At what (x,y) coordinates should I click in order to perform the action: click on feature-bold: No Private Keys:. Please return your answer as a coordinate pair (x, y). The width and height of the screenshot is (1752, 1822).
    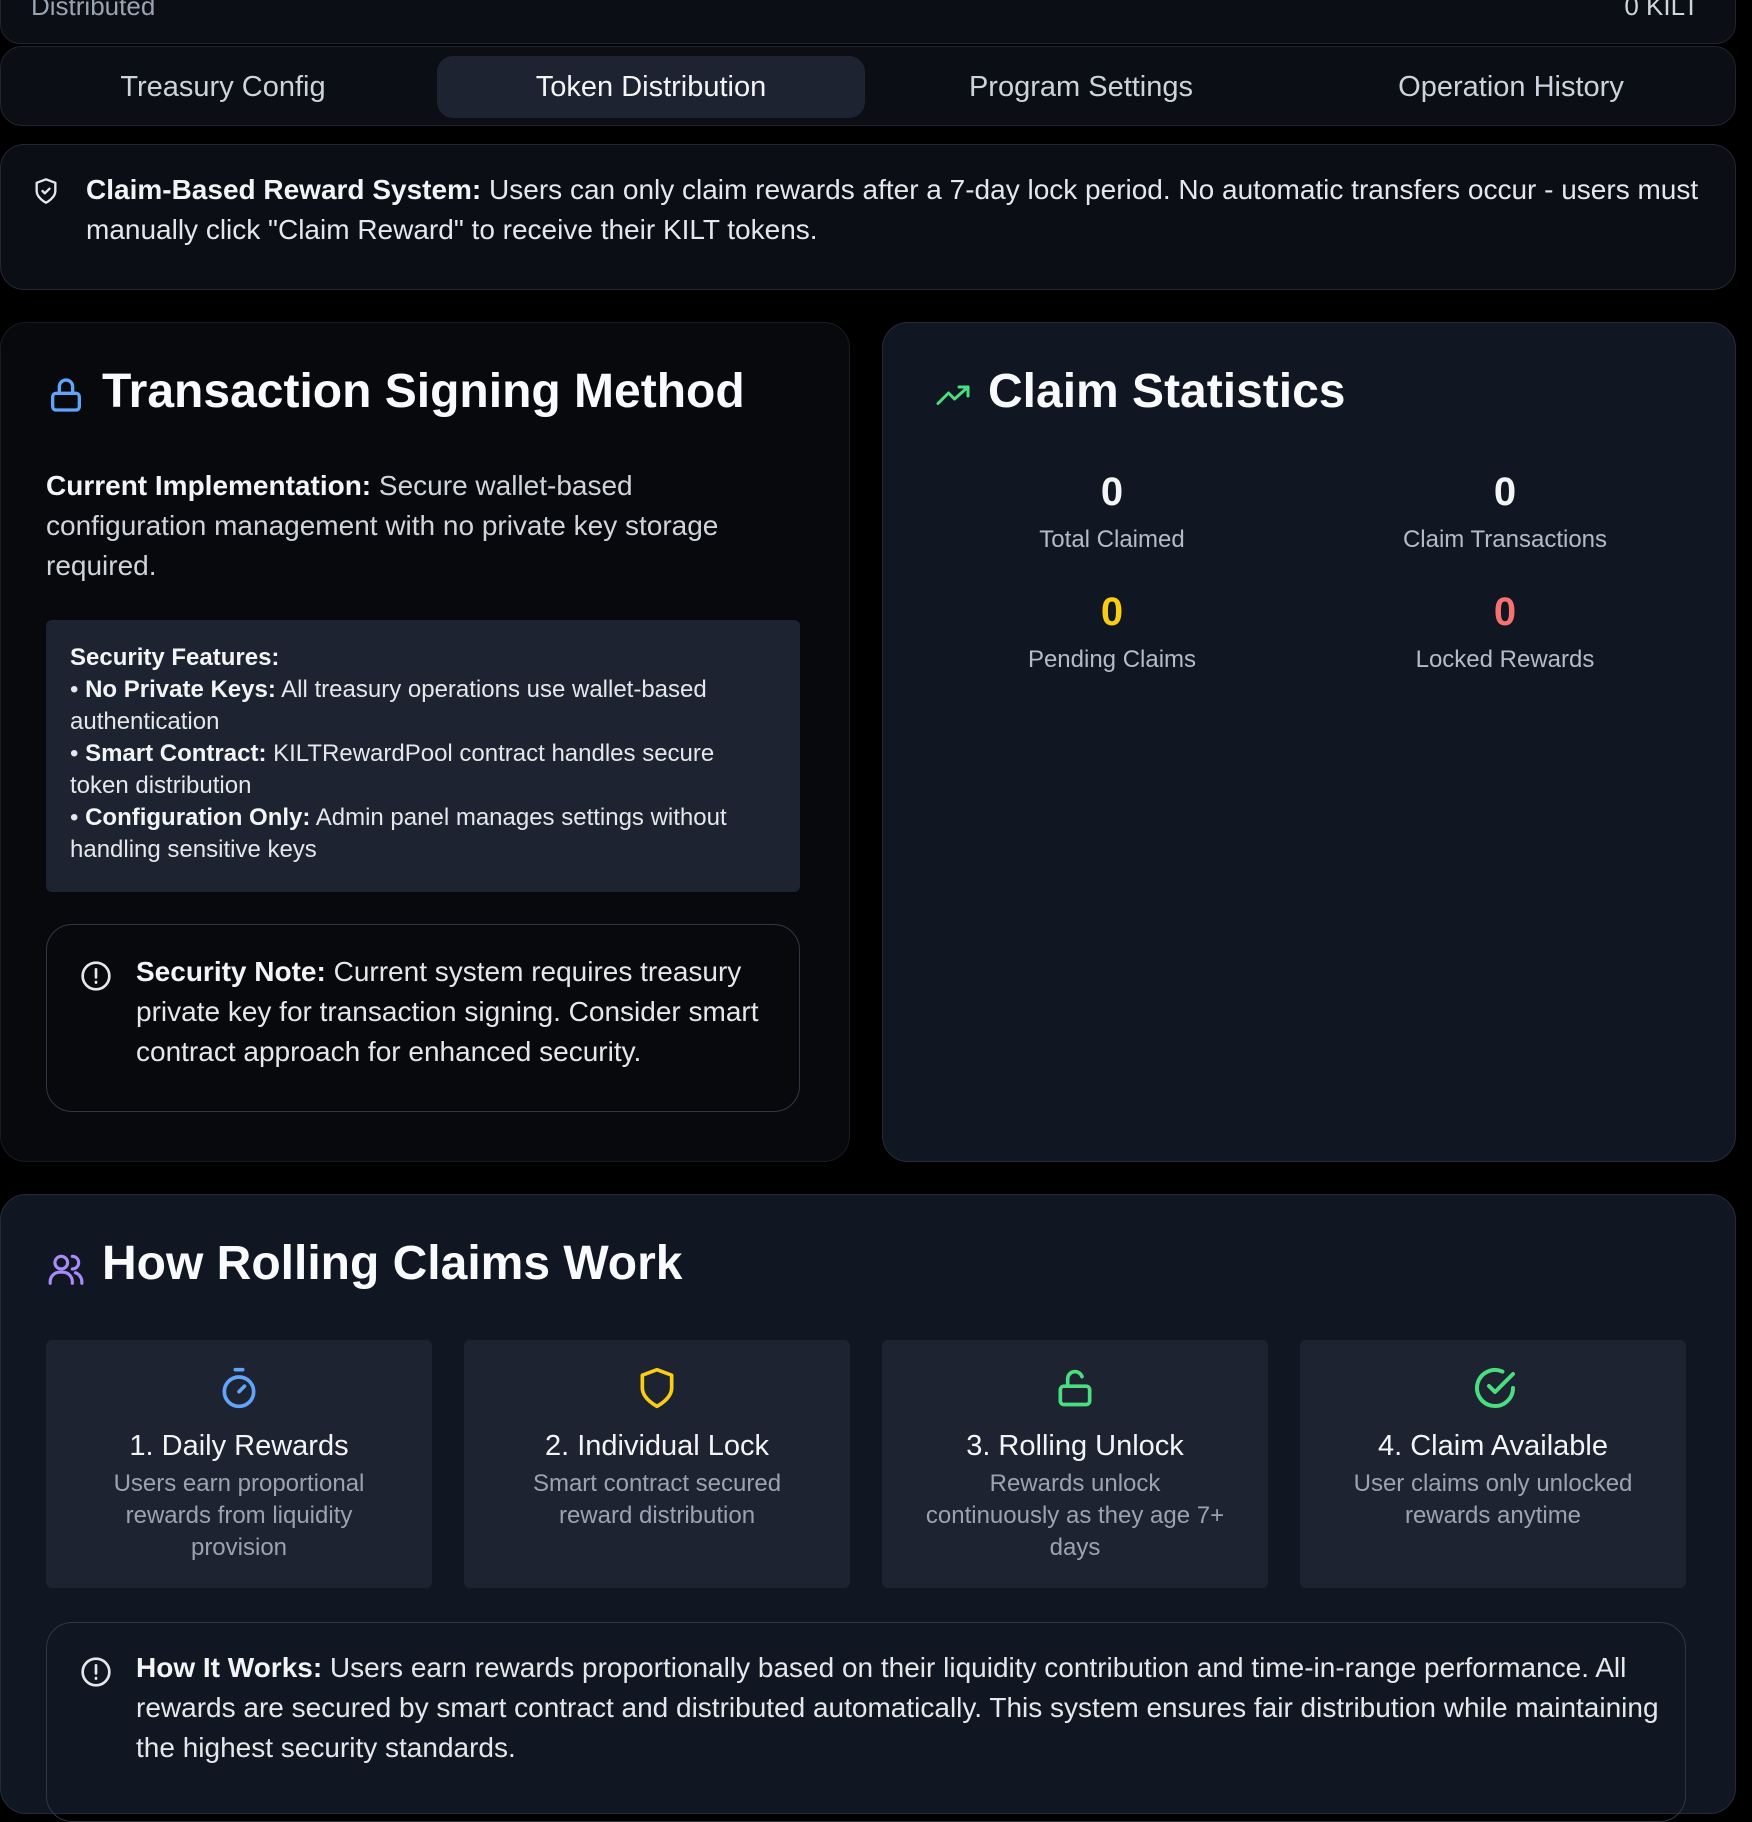
    Looking at the image, I should click on (180, 689).